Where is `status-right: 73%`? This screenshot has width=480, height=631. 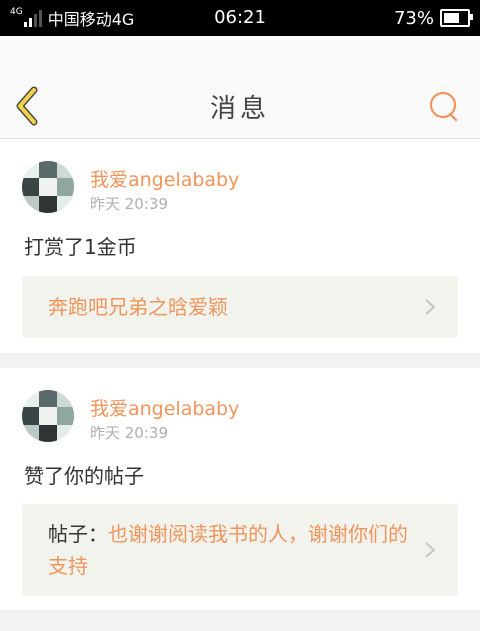
status-right: 73% is located at coordinates (433, 18).